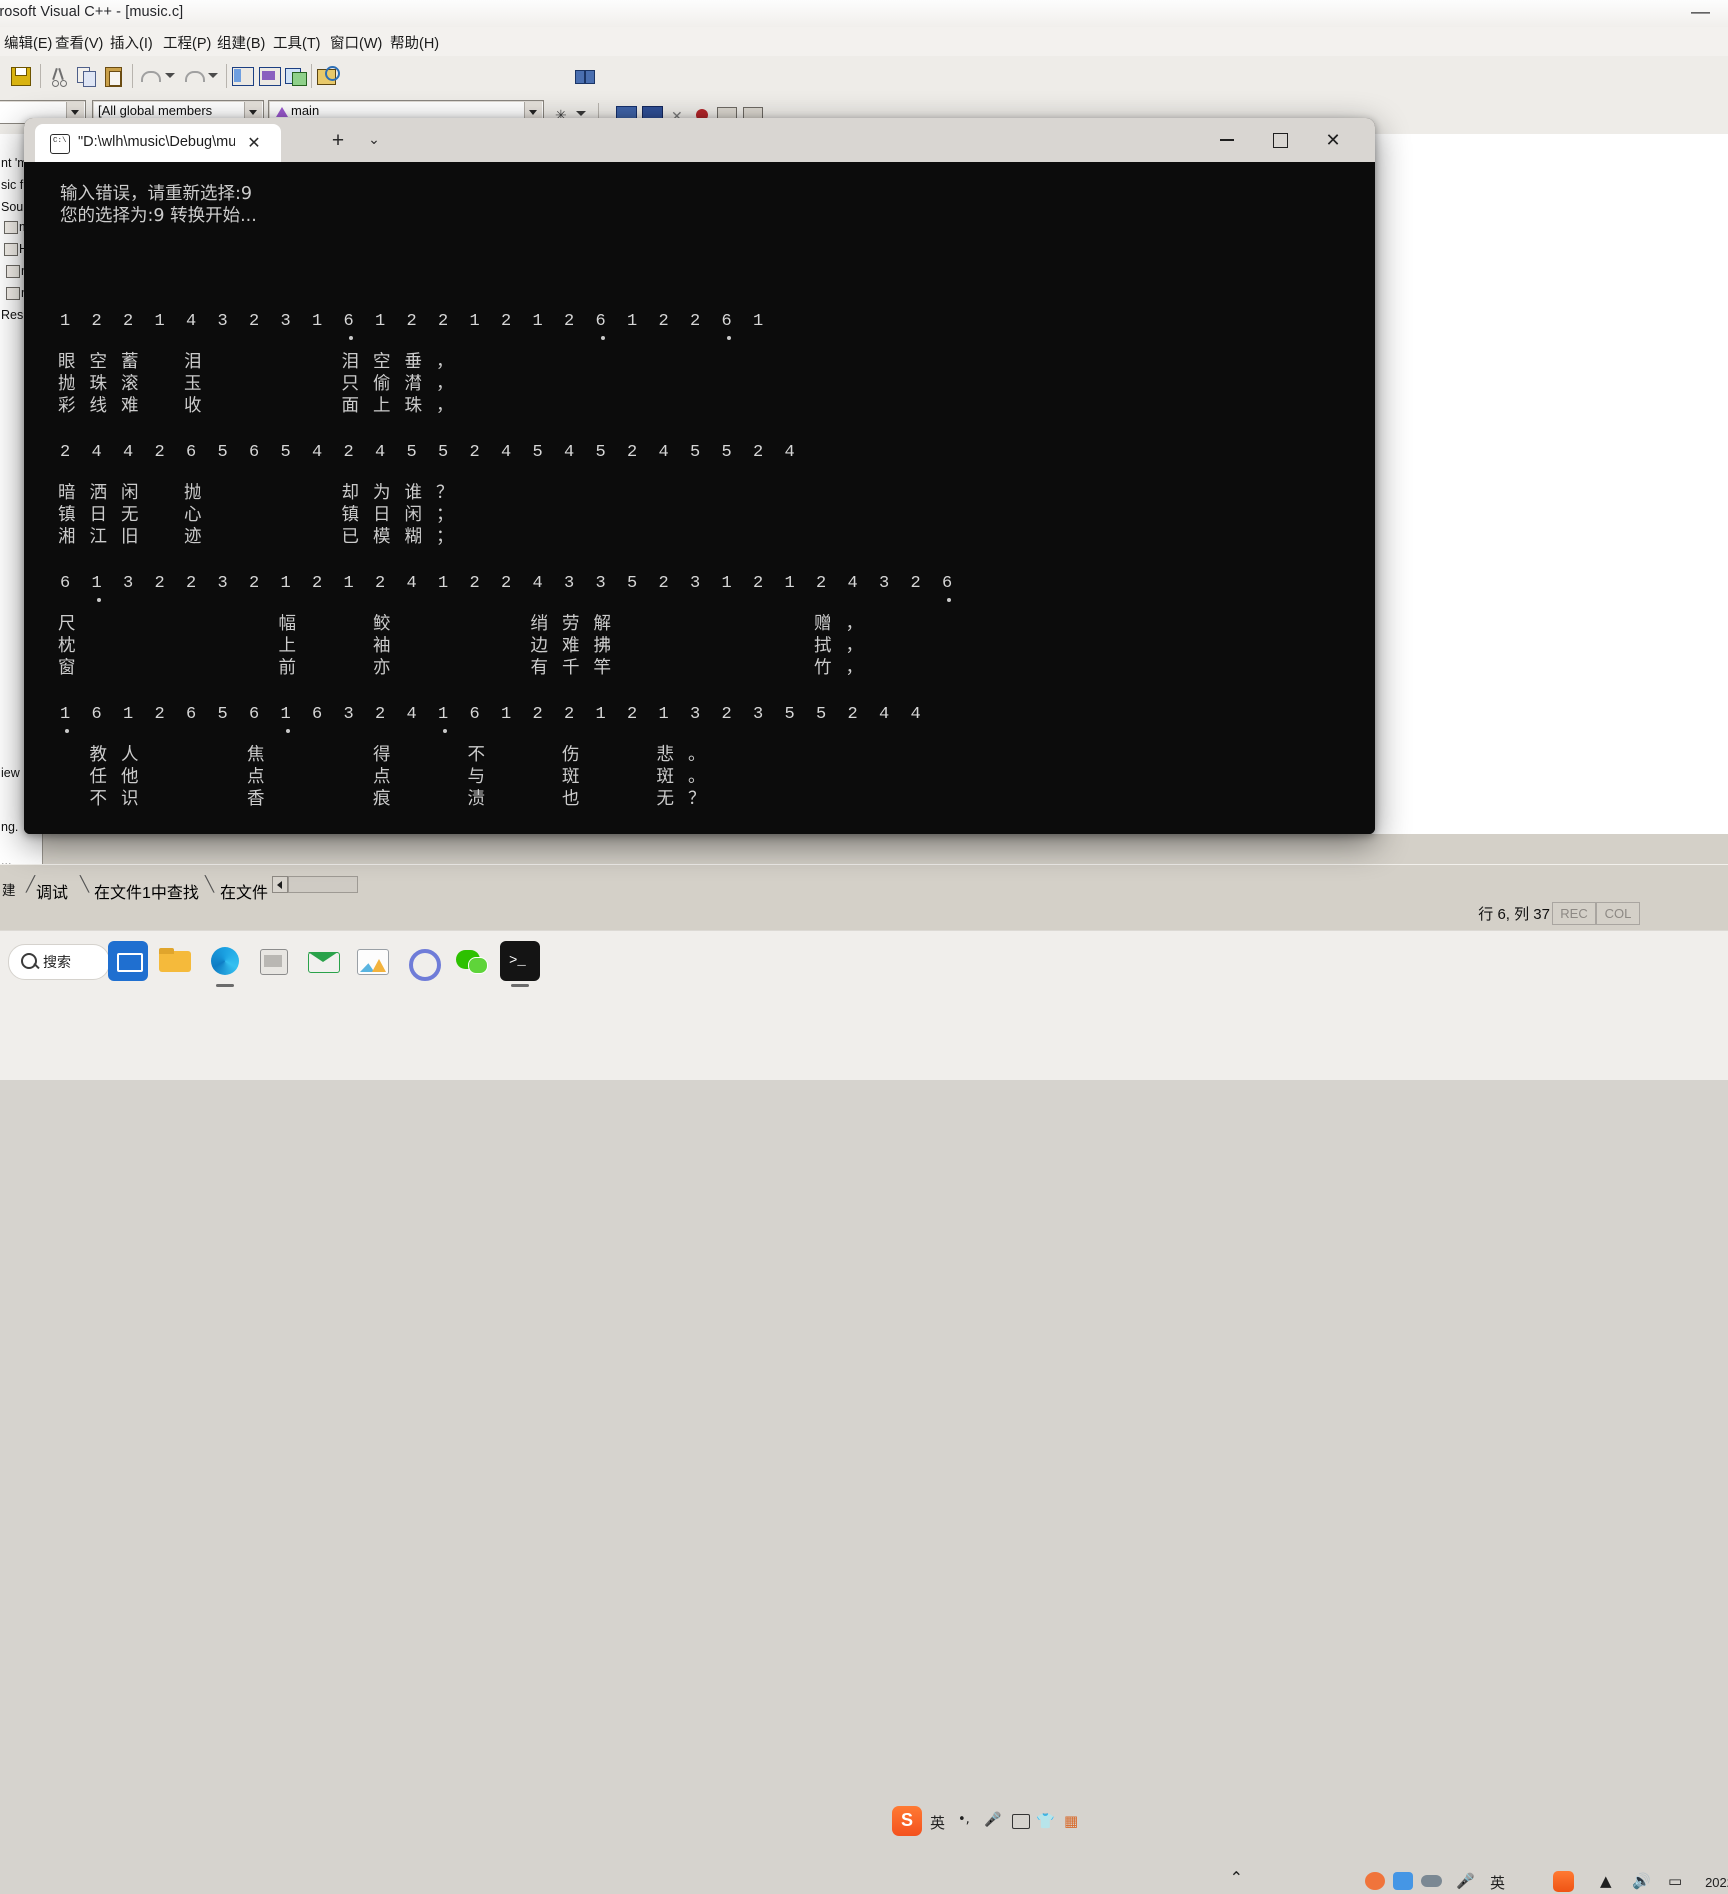 This screenshot has height=1894, width=1728. What do you see at coordinates (414, 42) in the screenshot?
I see `menu-item-help: 帮助(H)` at bounding box center [414, 42].